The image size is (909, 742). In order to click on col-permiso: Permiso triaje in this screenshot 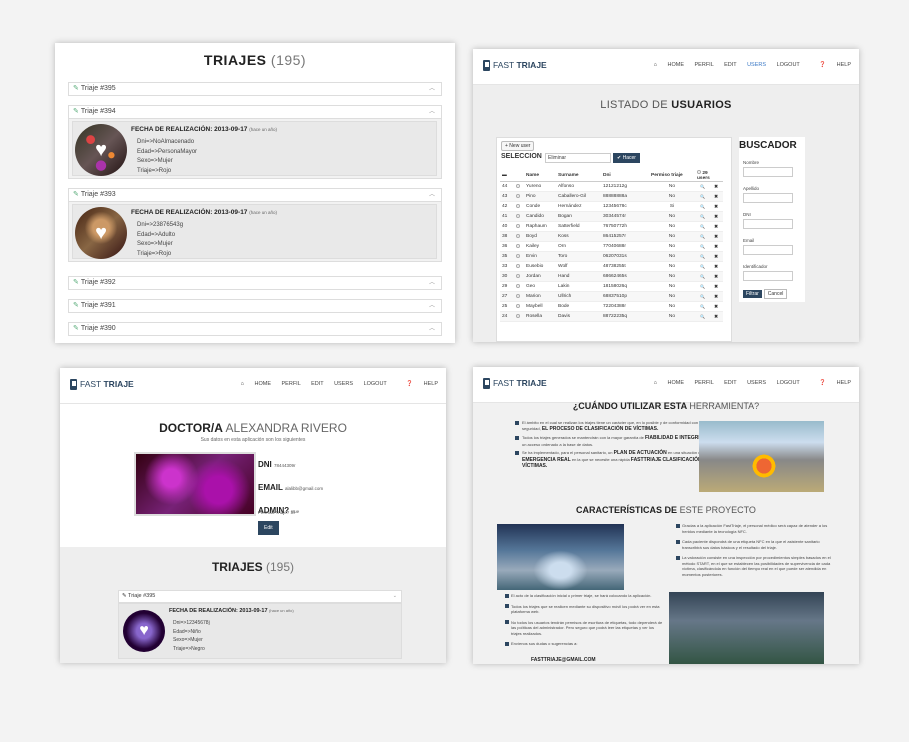, I will do `click(672, 176)`.